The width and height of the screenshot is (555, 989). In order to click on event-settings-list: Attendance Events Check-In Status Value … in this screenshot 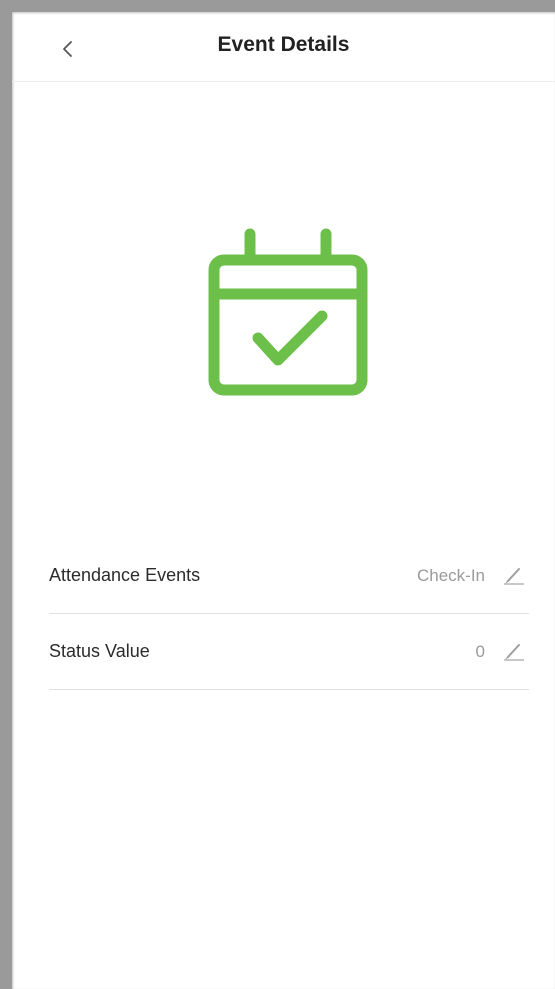, I will do `click(289, 614)`.